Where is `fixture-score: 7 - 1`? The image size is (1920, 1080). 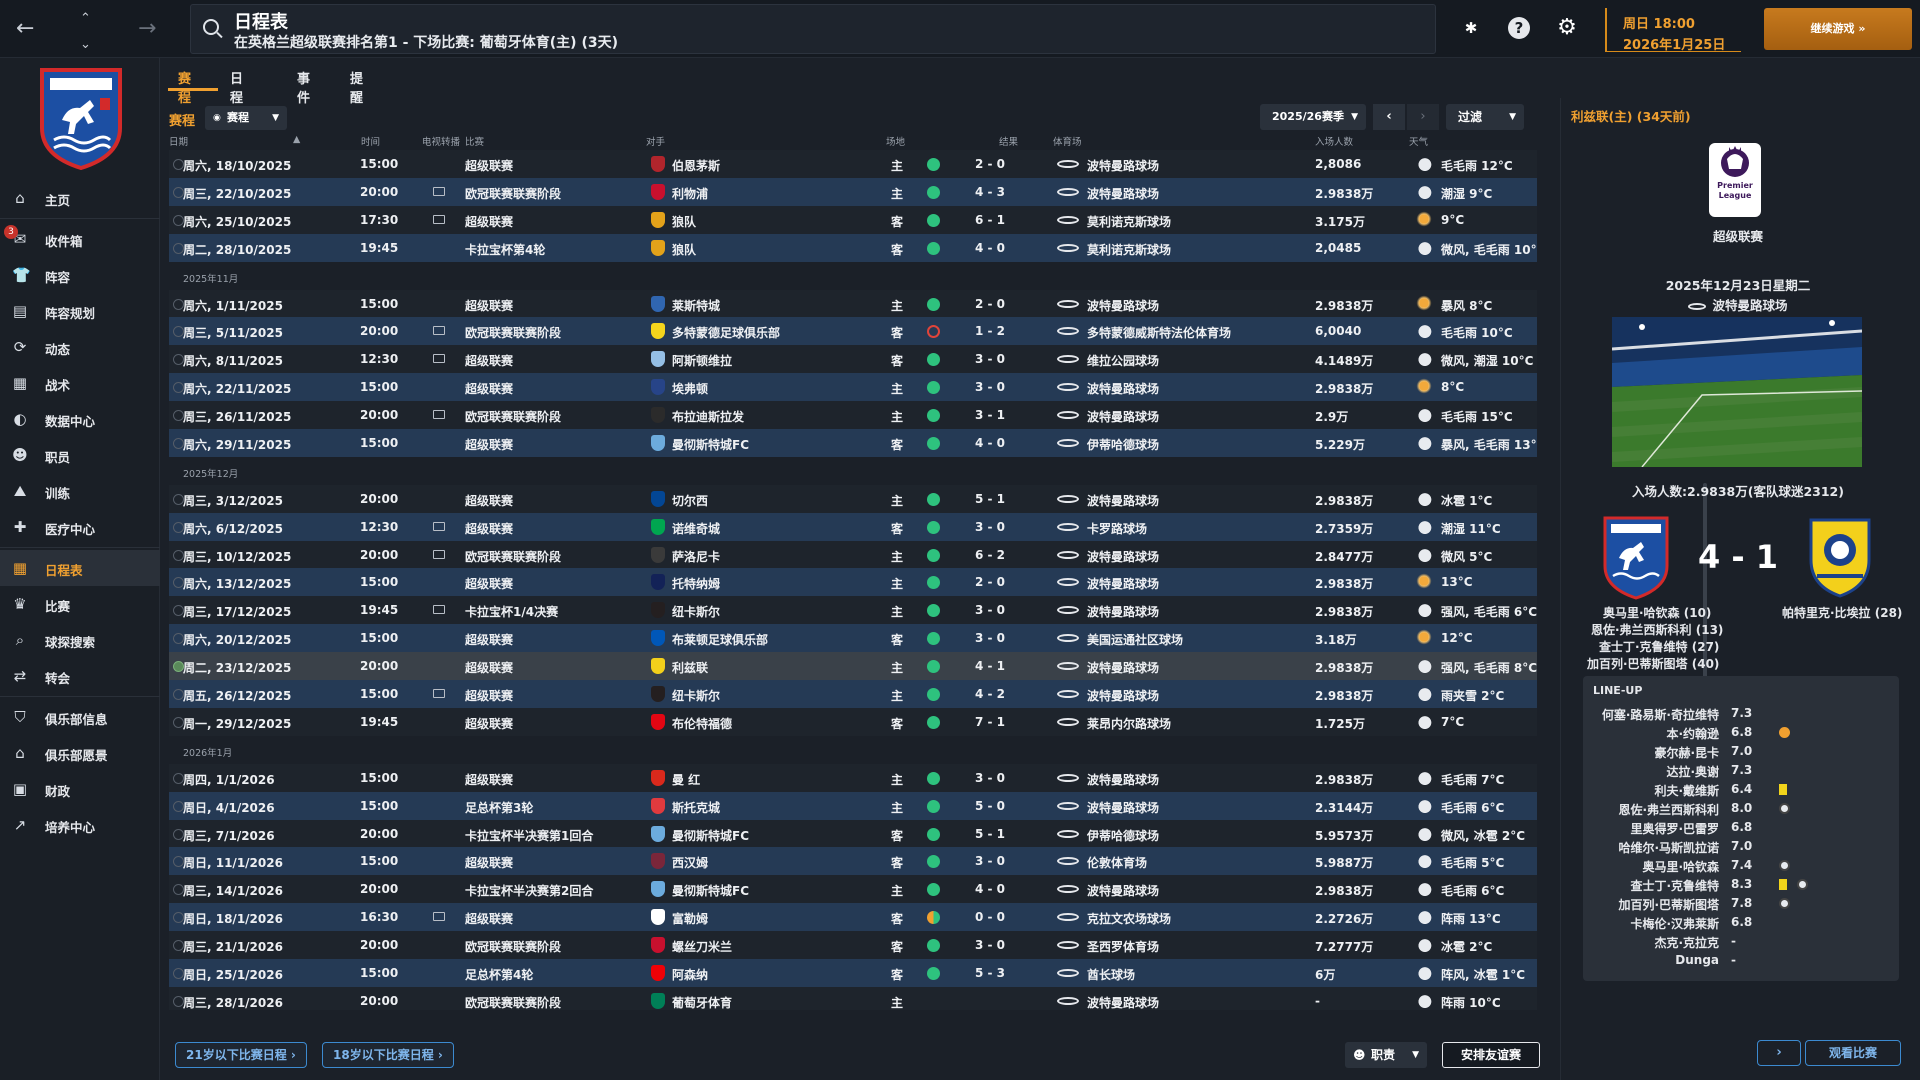 fixture-score: 7 - 1 is located at coordinates (990, 722).